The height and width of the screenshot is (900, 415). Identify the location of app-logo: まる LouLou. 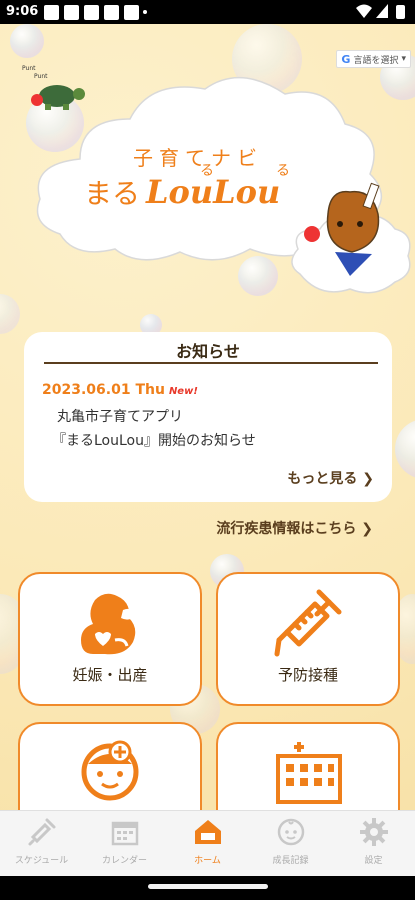
(182, 192).